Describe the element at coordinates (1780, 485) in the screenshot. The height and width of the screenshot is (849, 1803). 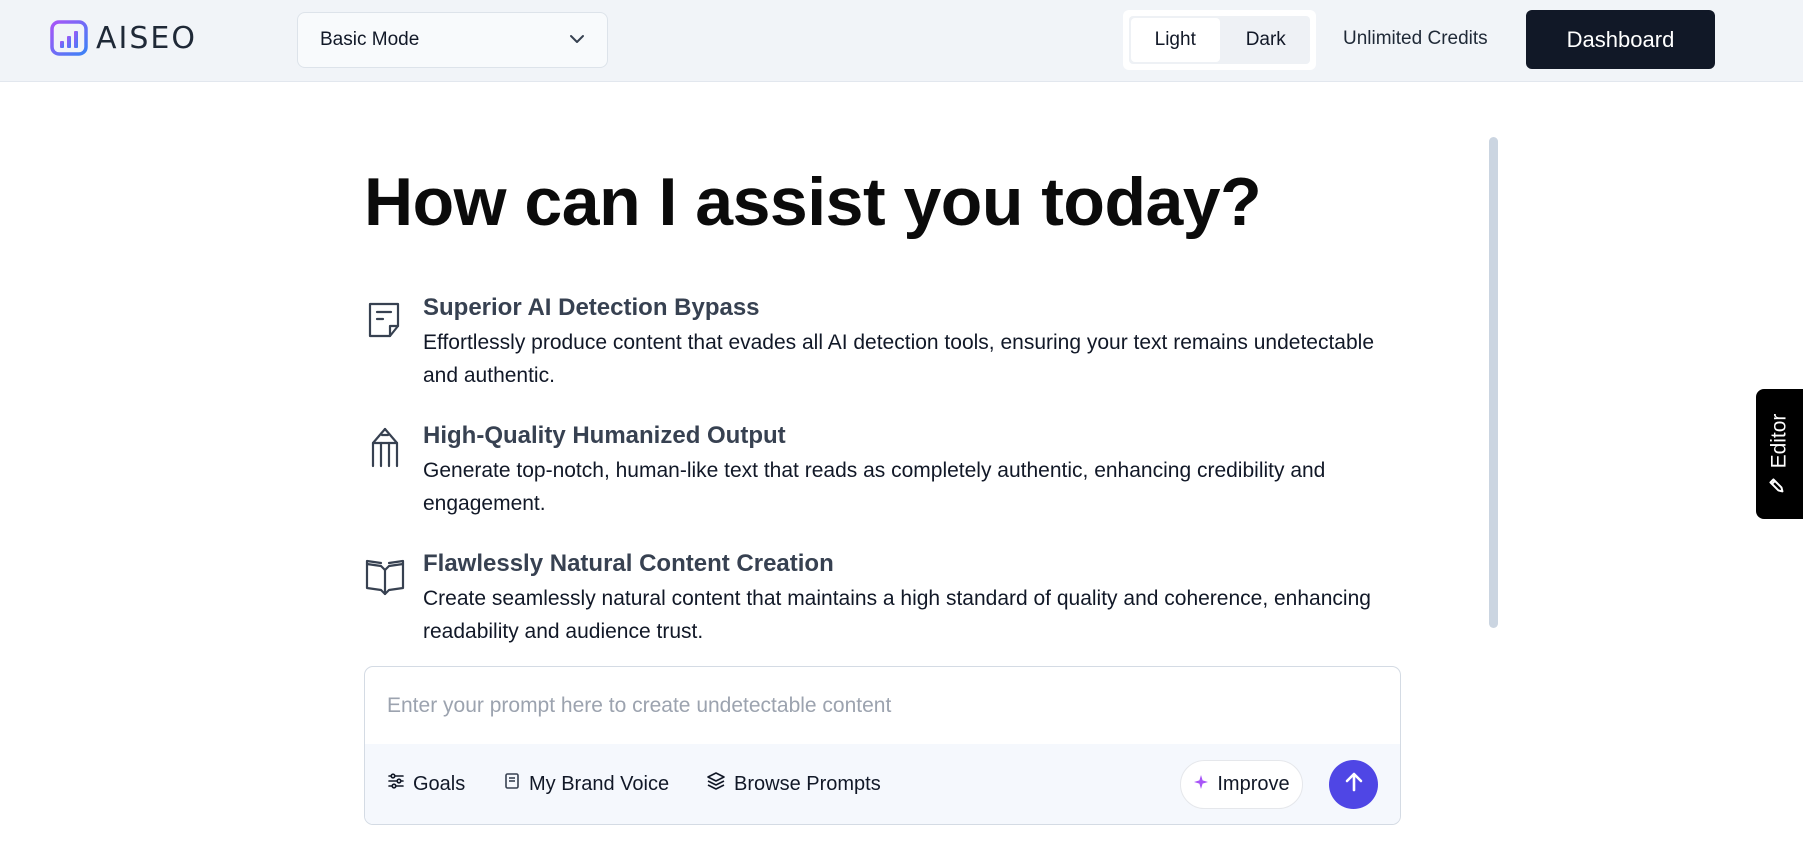
I see `pencil-icon` at that location.